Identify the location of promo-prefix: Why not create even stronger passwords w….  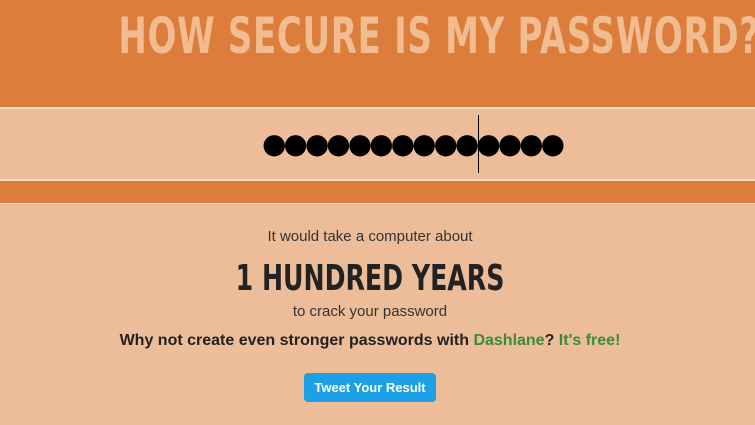
(296, 340).